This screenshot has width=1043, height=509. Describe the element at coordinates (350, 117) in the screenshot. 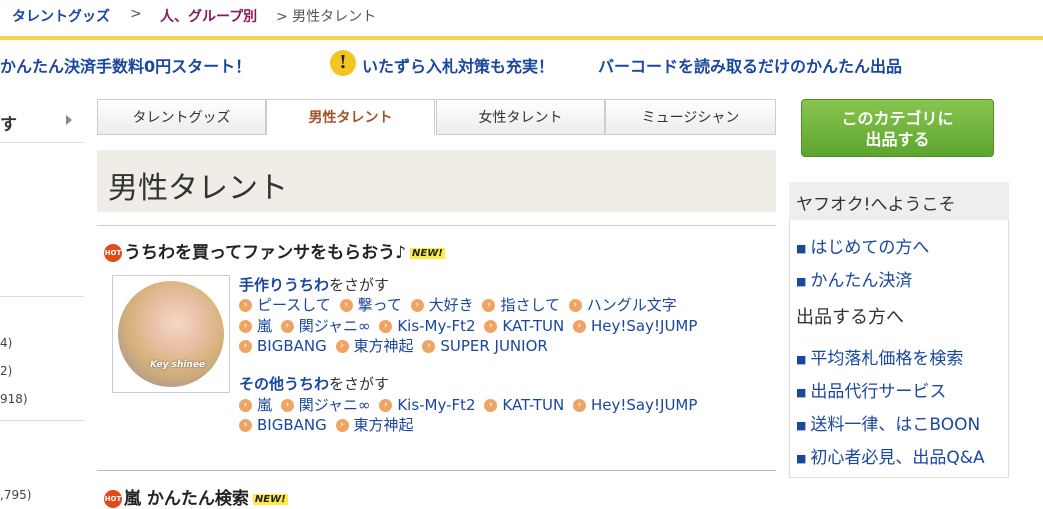

I see `tab-male-talent: 男性タレント` at that location.